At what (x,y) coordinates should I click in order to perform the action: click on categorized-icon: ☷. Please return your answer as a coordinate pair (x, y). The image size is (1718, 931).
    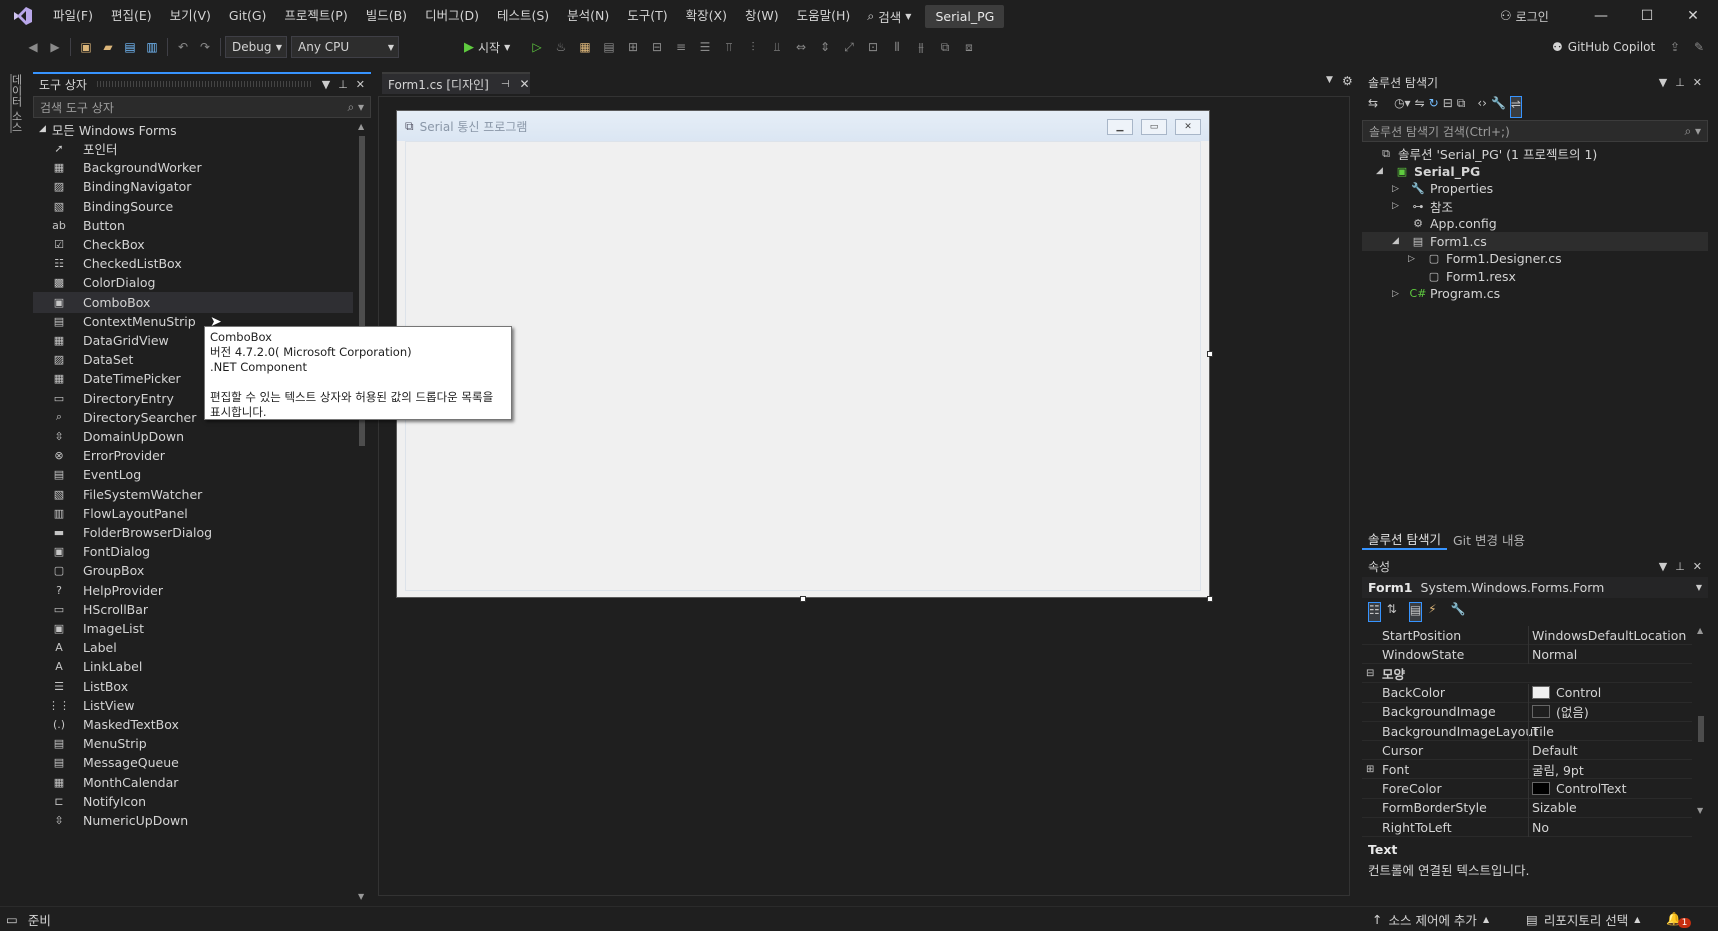
    Looking at the image, I should click on (1374, 612).